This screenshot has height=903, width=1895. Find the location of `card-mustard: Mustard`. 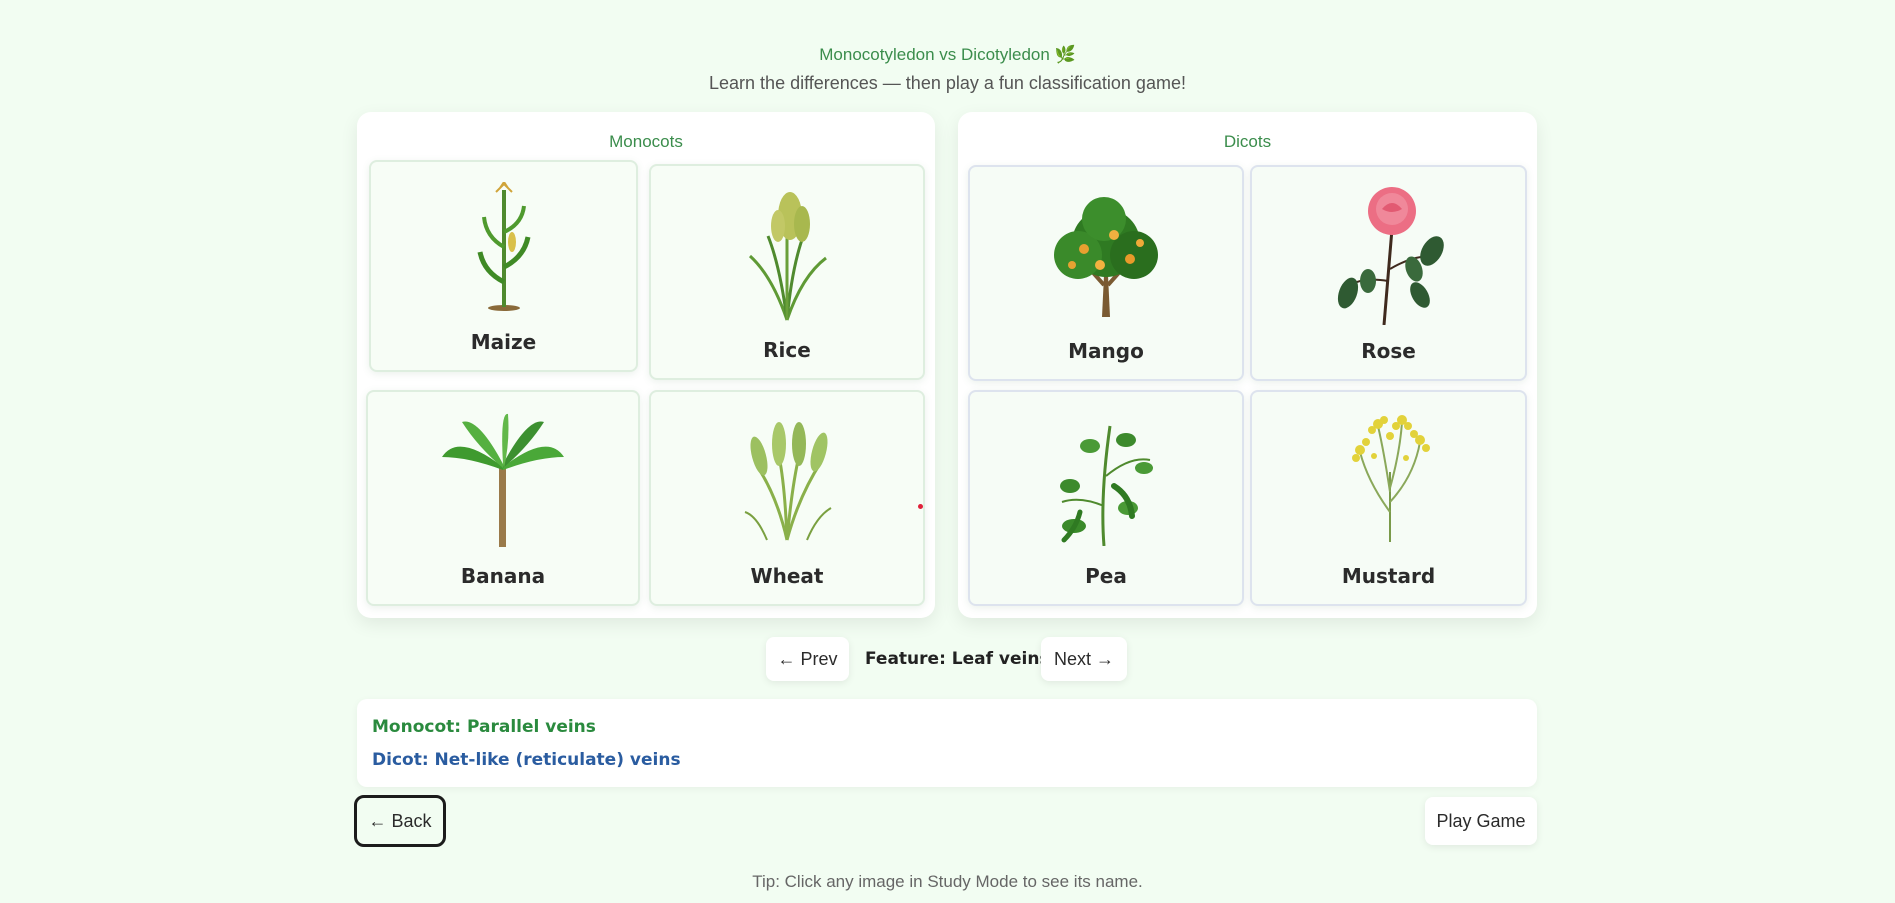

card-mustard: Mustard is located at coordinates (1388, 498).